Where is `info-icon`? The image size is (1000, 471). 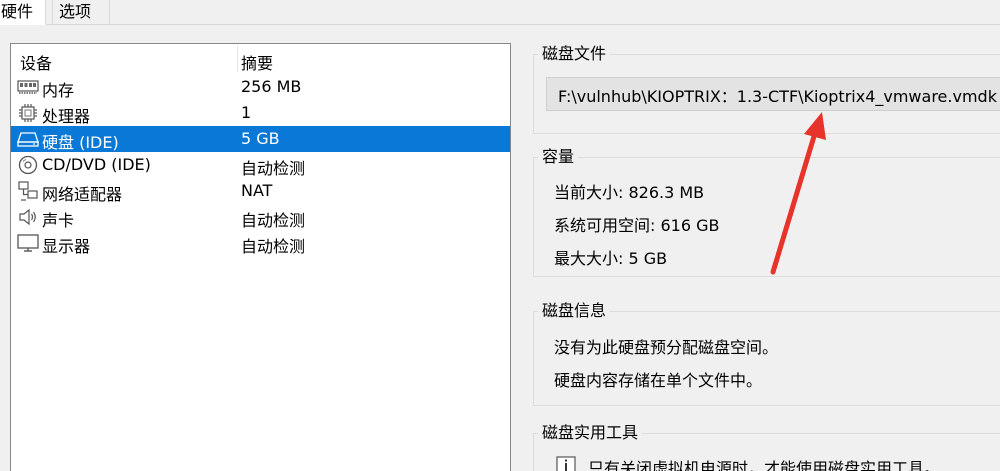 info-icon is located at coordinates (566, 463).